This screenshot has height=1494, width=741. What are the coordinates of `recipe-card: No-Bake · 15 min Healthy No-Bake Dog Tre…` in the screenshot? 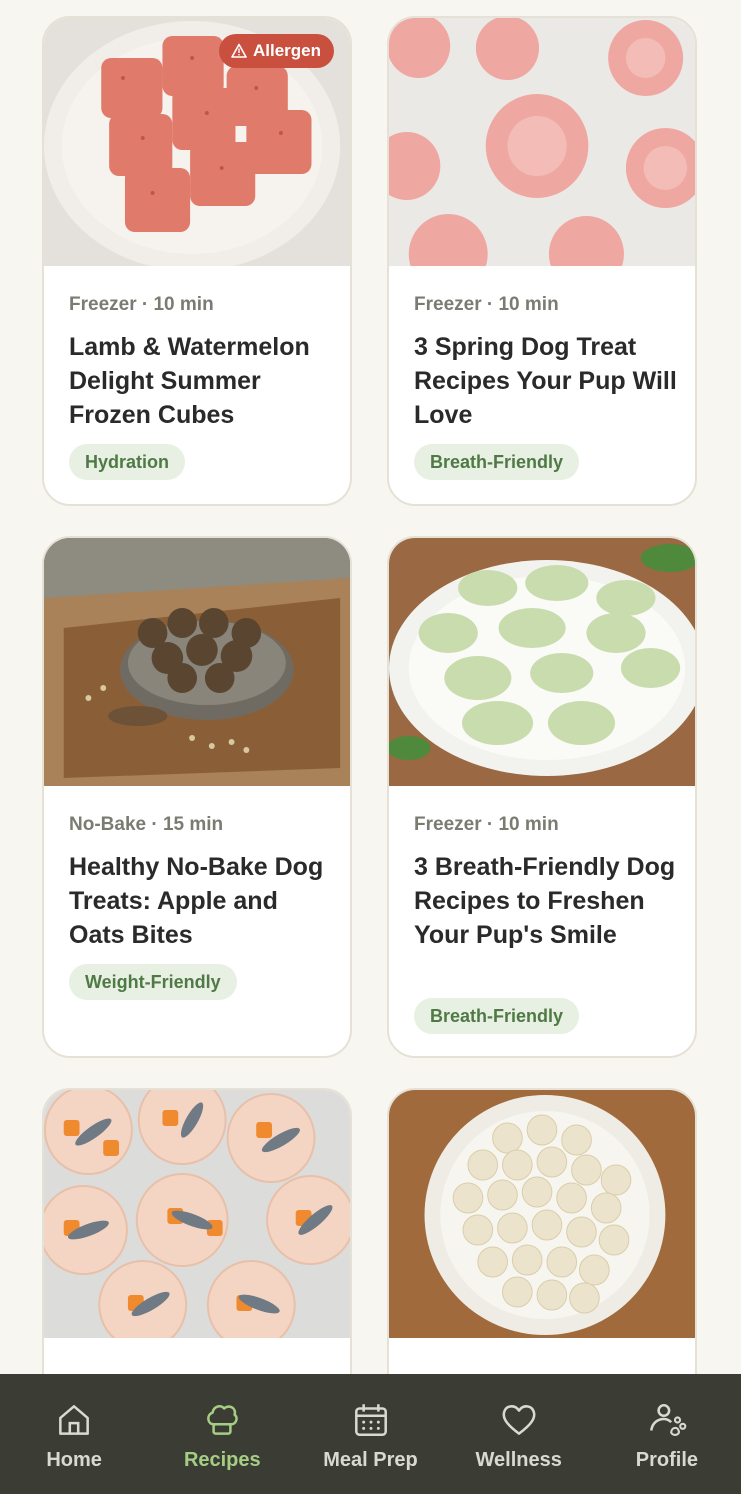 It's located at (197, 797).